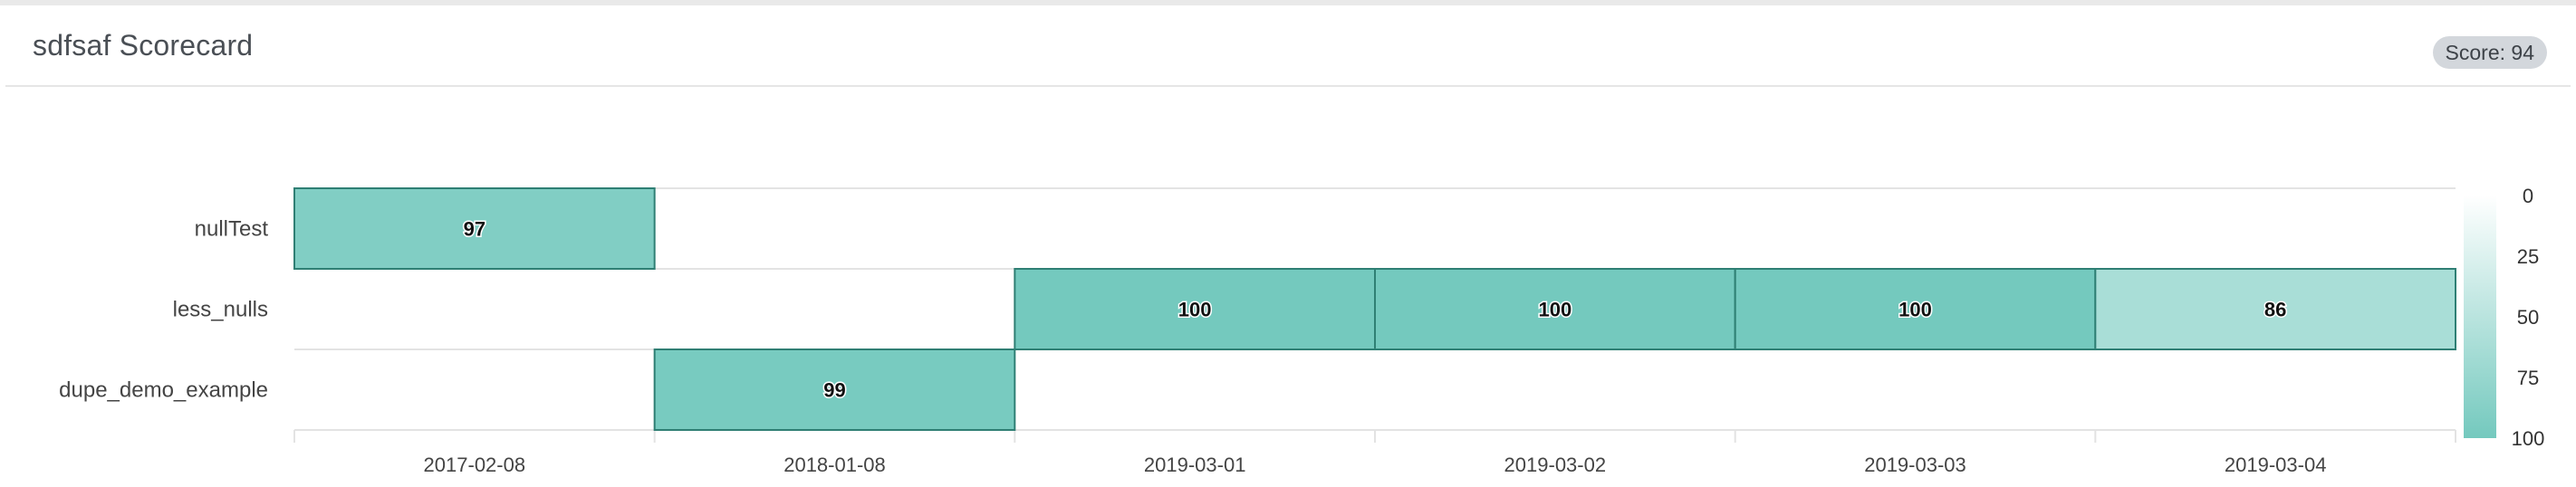 This screenshot has height=487, width=2576. Describe the element at coordinates (163, 390) in the screenshot. I see `y-tick-label: dupe_demo_example` at that location.